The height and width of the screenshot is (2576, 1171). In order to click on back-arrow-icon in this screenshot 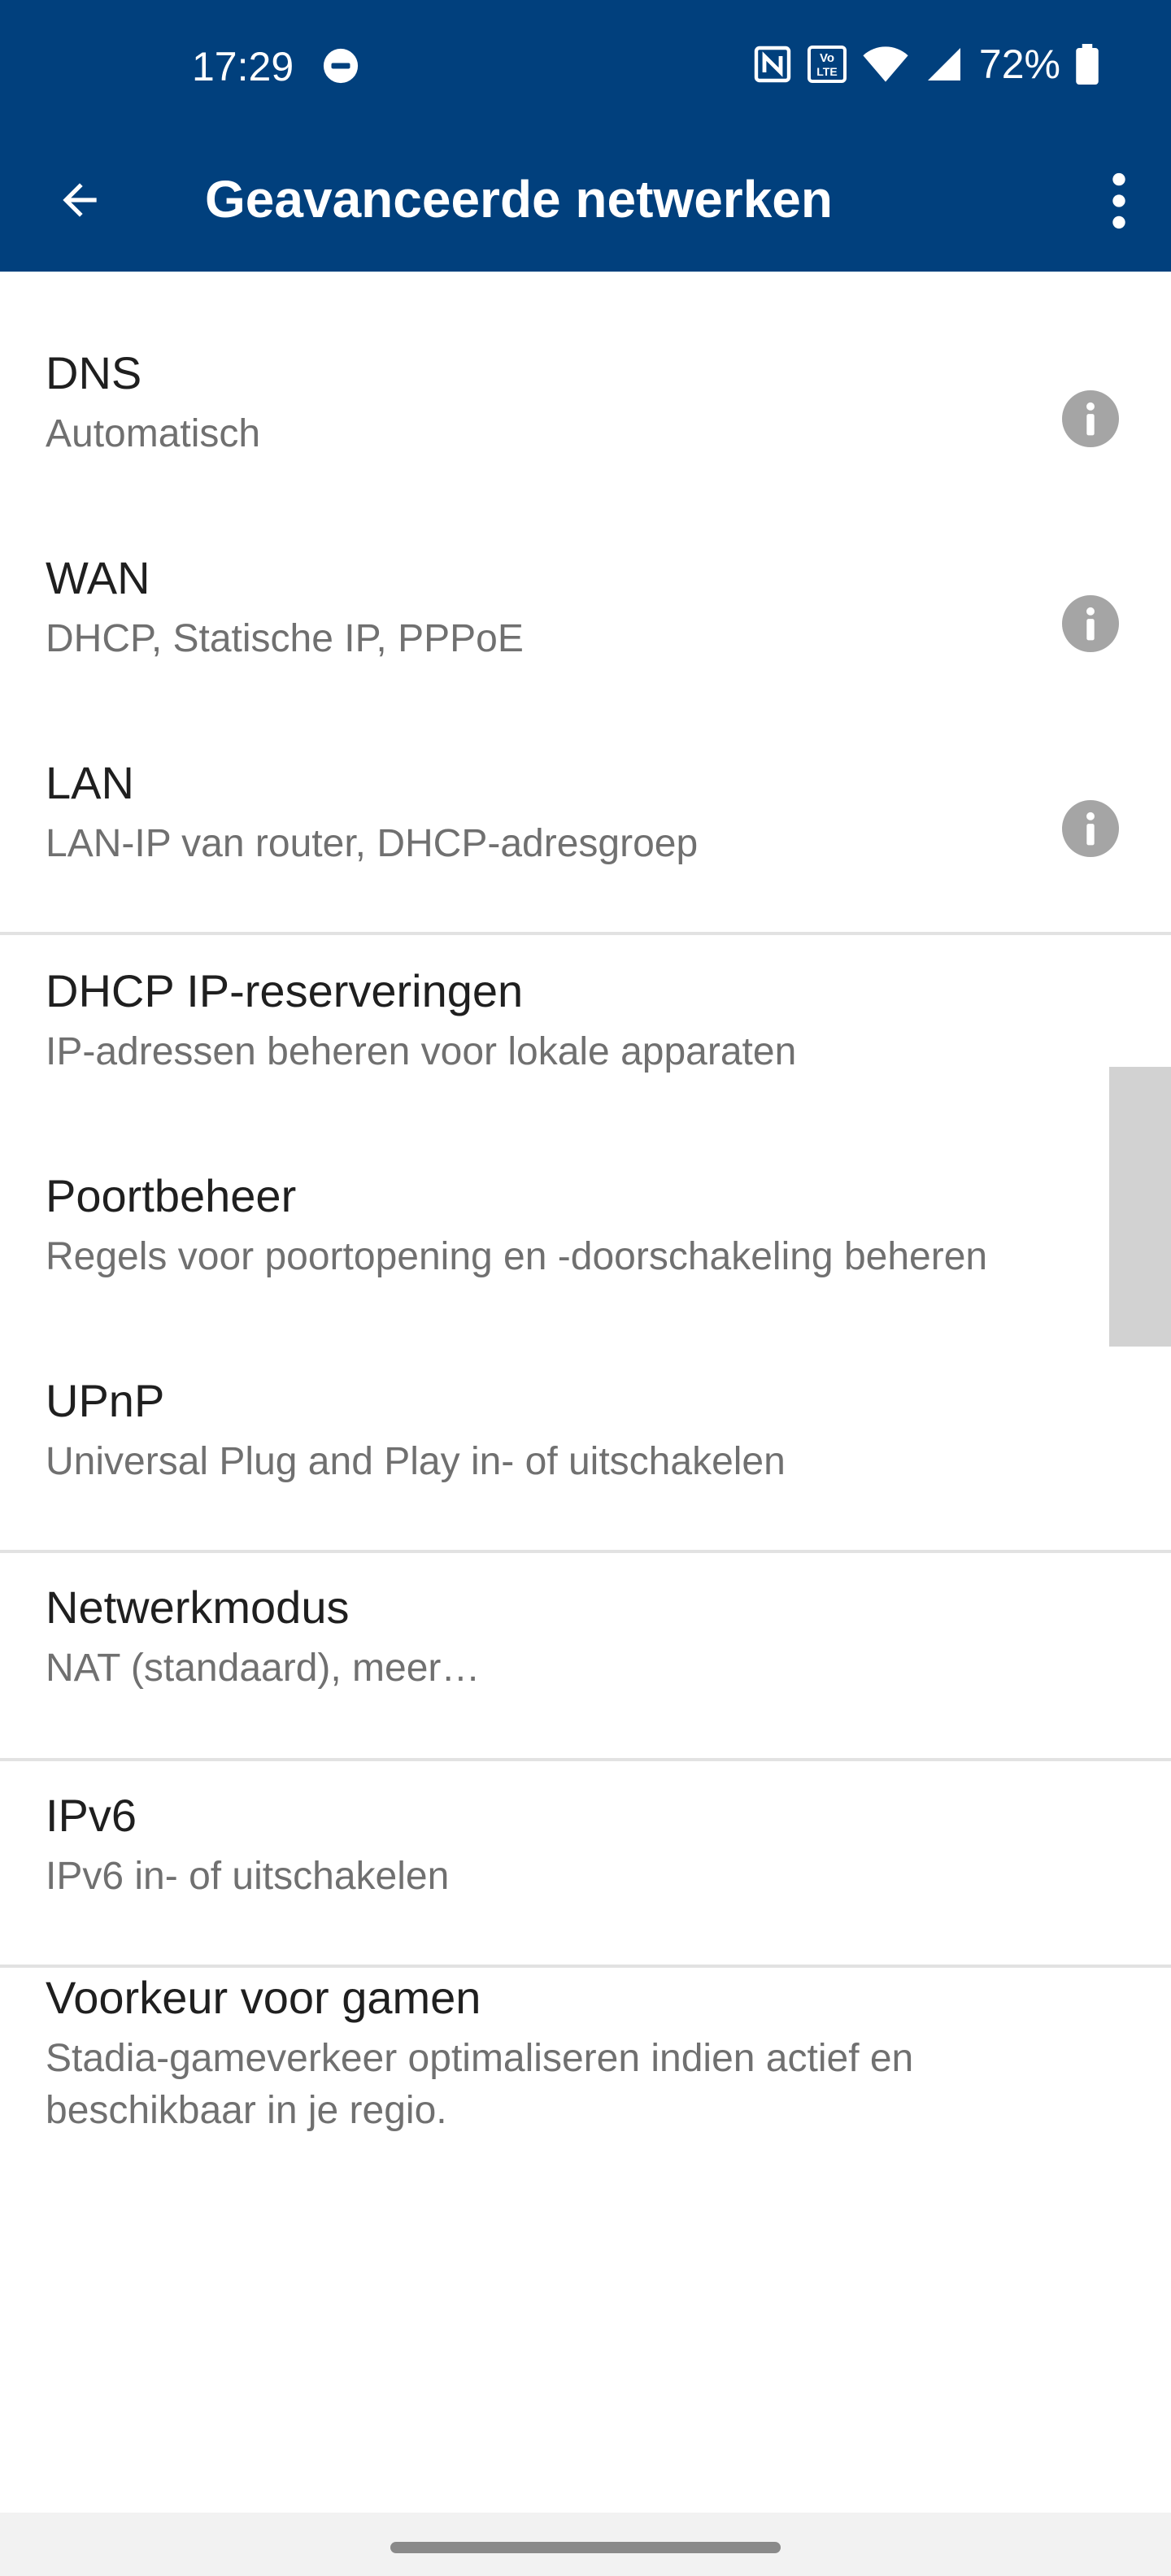, I will do `click(80, 200)`.